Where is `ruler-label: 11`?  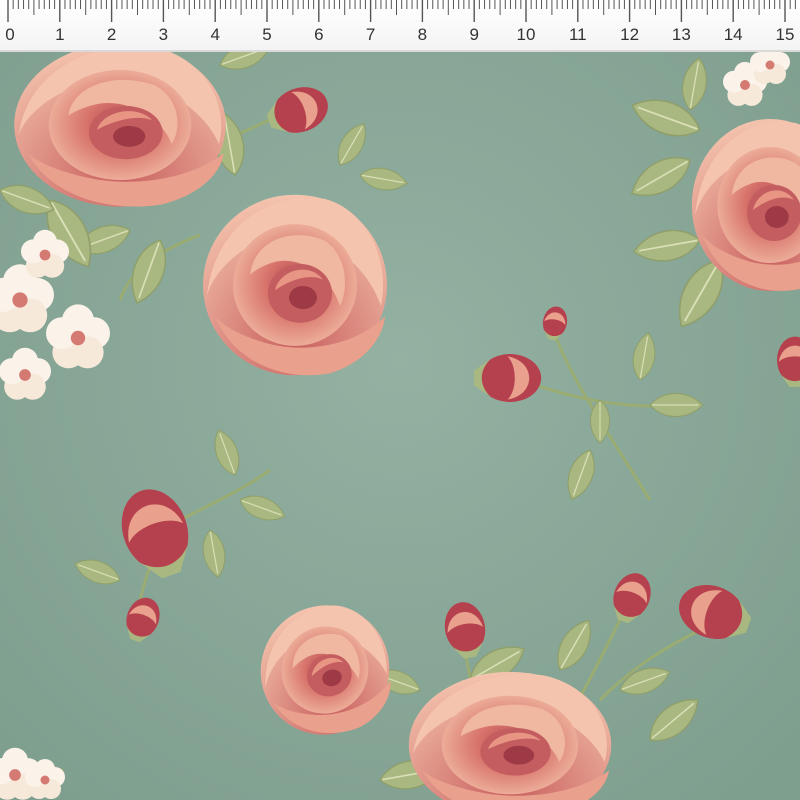
ruler-label: 11 is located at coordinates (577, 34).